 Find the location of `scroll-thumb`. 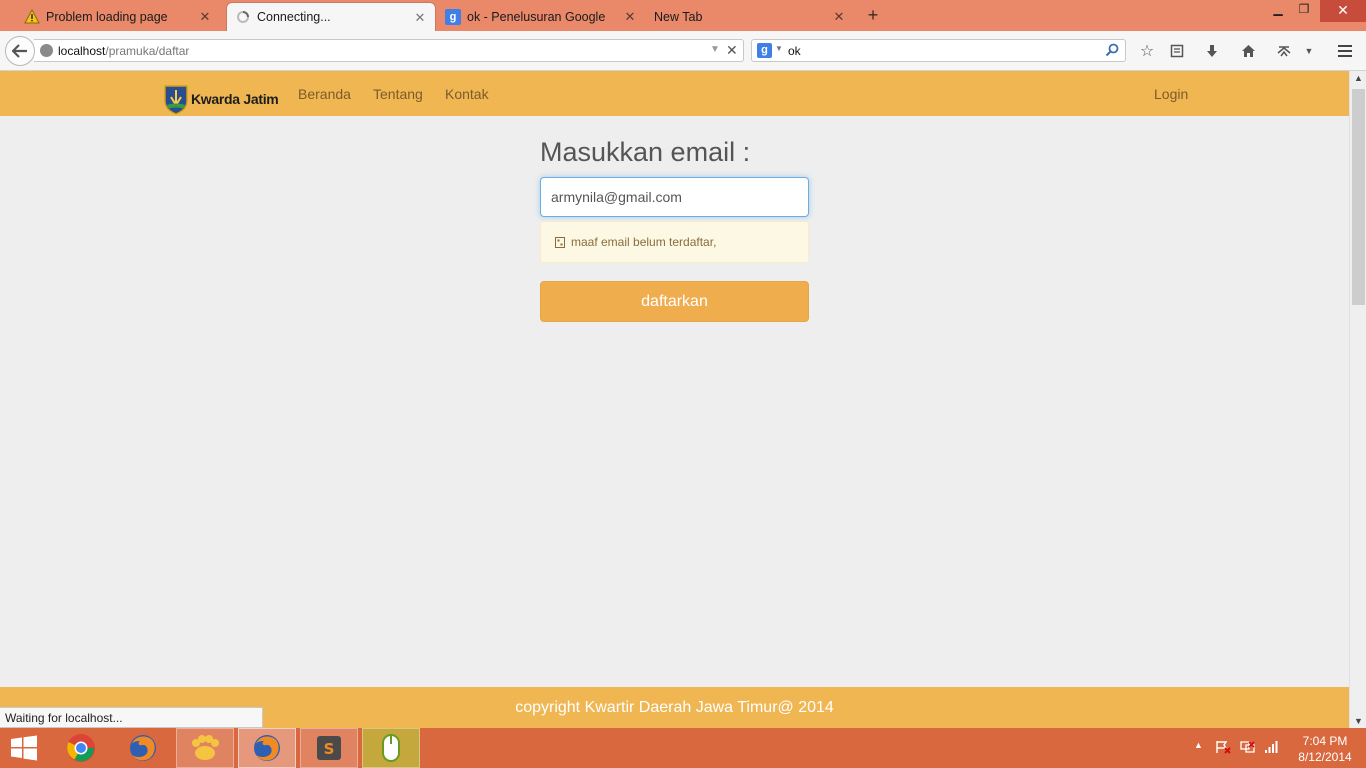

scroll-thumb is located at coordinates (1358, 197).